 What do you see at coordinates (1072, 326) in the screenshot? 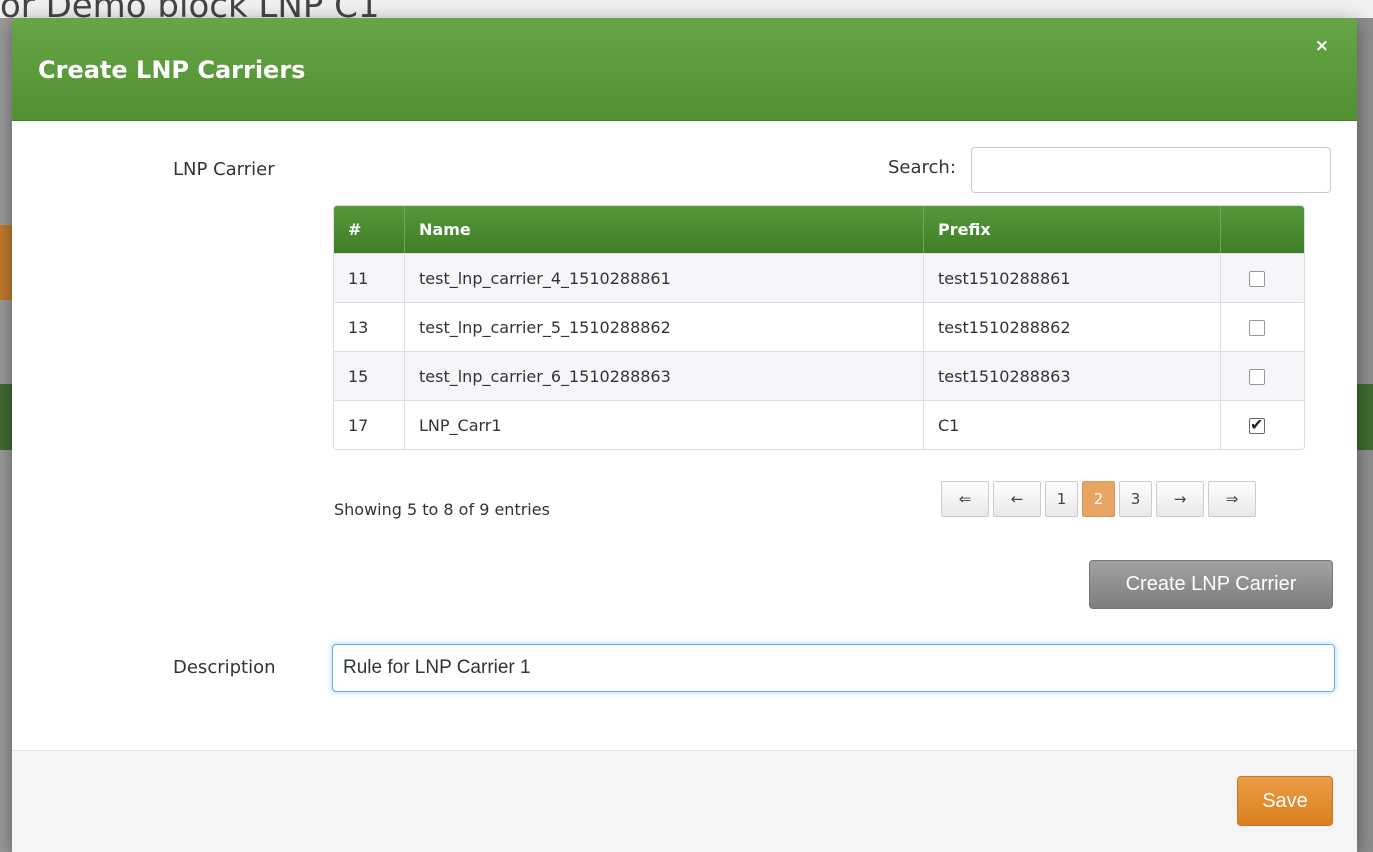
I see `cell-prefix: test1510288862` at bounding box center [1072, 326].